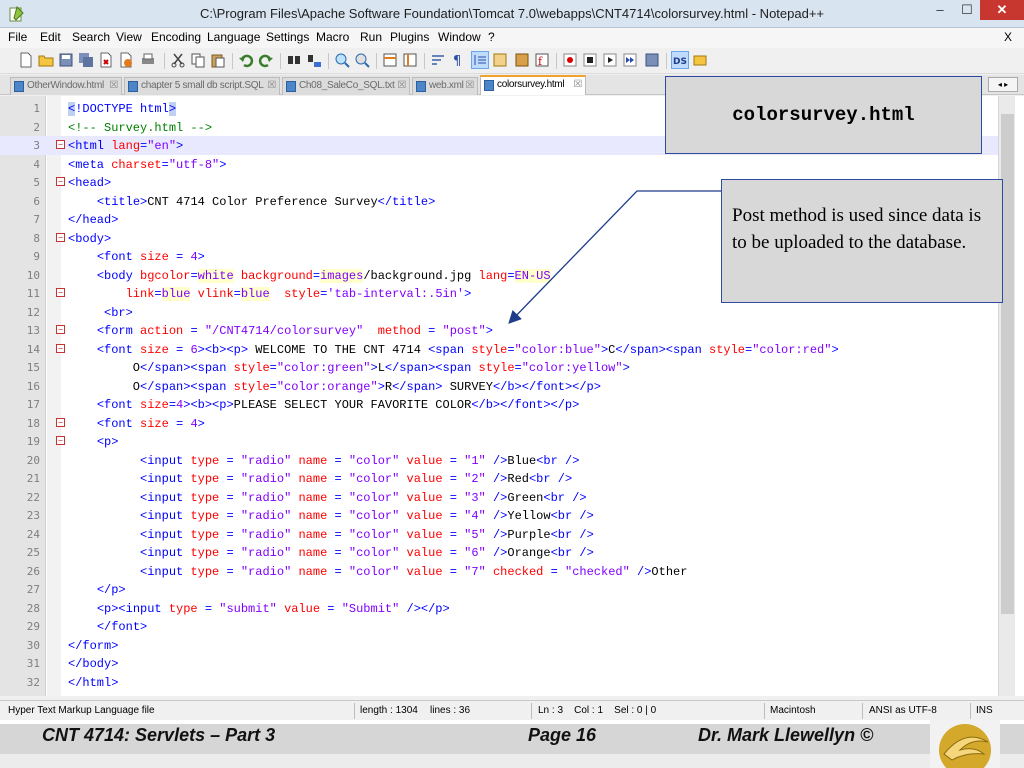  What do you see at coordinates (106, 60) in the screenshot?
I see `close-icon` at bounding box center [106, 60].